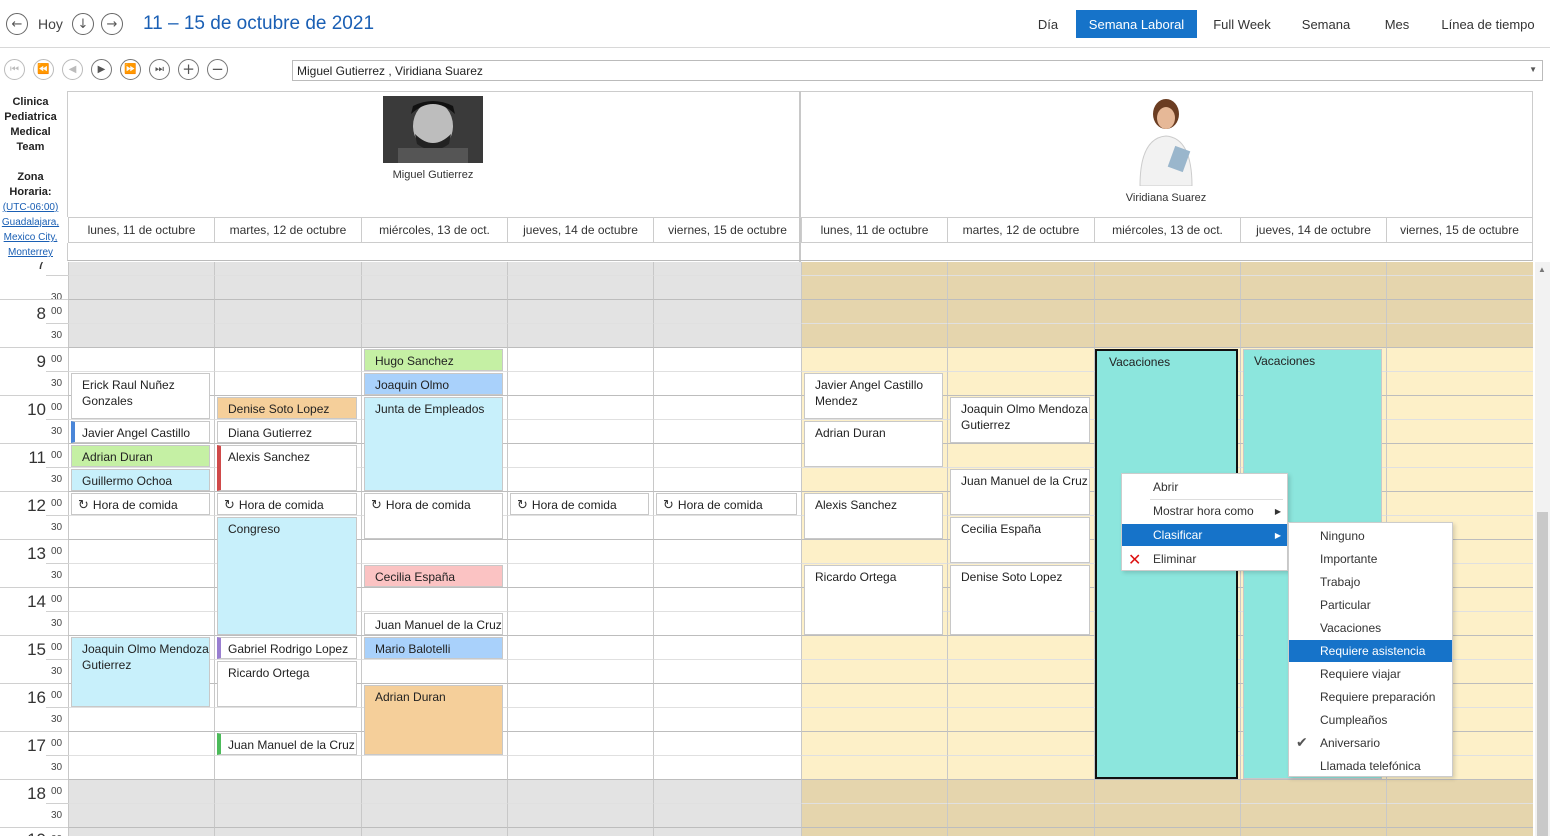  What do you see at coordinates (433, 648) in the screenshot?
I see `appointment: Mario Balotelli` at bounding box center [433, 648].